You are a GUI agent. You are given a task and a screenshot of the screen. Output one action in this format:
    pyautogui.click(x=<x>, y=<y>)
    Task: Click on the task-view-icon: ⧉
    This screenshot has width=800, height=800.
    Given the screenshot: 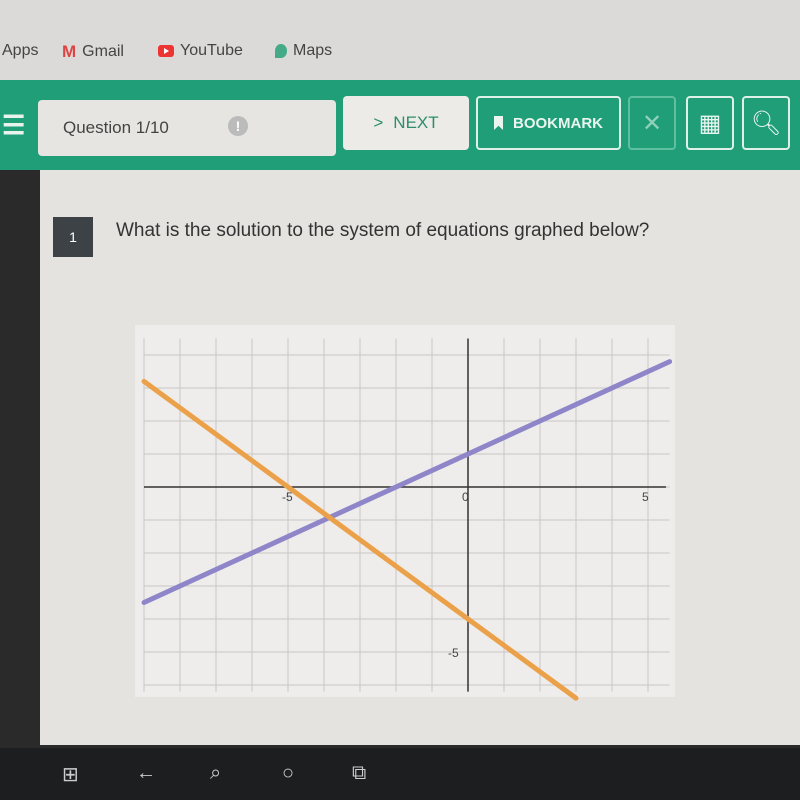 What is the action you would take?
    pyautogui.click(x=359, y=773)
    